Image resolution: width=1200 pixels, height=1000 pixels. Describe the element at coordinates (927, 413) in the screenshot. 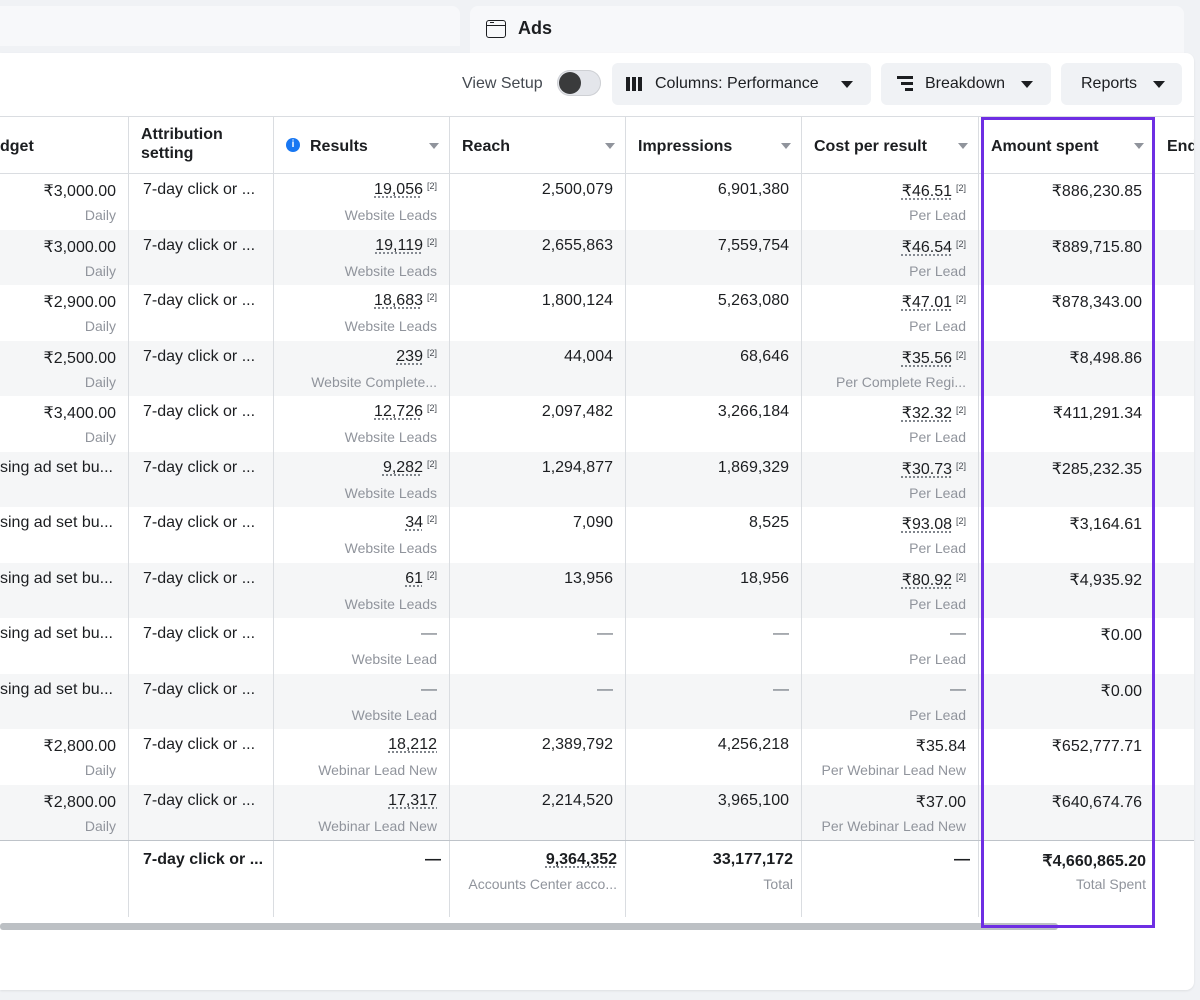

I see `cost-value: ₹32.32` at that location.